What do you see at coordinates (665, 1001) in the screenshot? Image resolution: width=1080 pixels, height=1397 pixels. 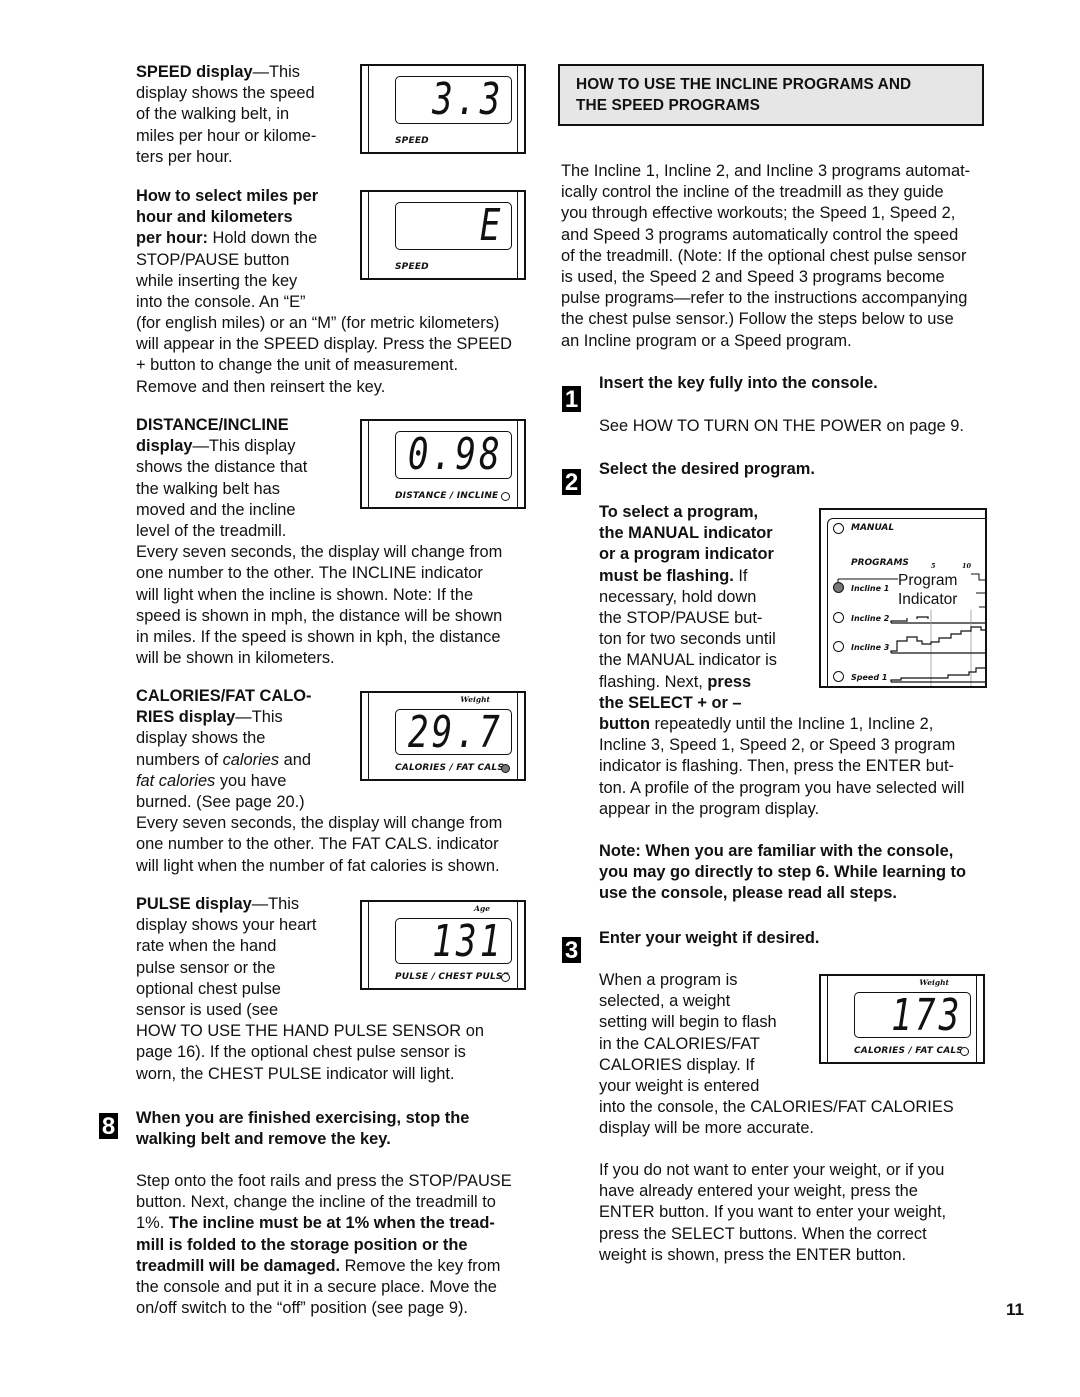 I see `text-line: selected, a weight` at bounding box center [665, 1001].